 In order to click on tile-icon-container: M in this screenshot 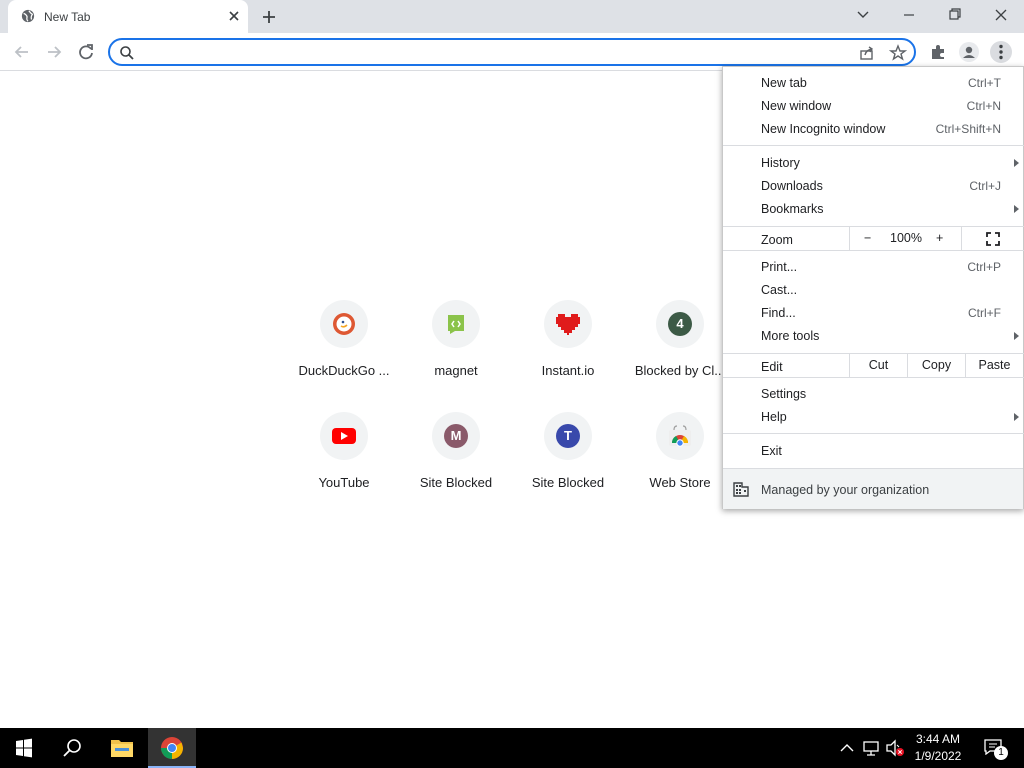, I will do `click(456, 436)`.